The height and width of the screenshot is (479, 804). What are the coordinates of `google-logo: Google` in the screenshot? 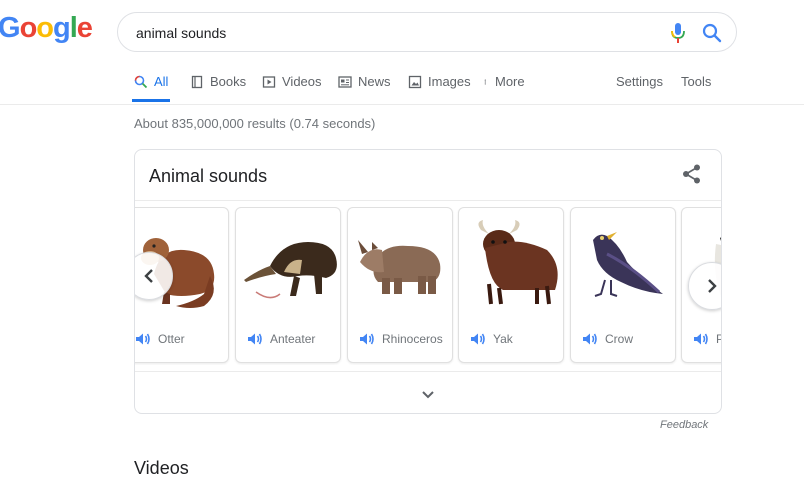 It's located at (46, 28).